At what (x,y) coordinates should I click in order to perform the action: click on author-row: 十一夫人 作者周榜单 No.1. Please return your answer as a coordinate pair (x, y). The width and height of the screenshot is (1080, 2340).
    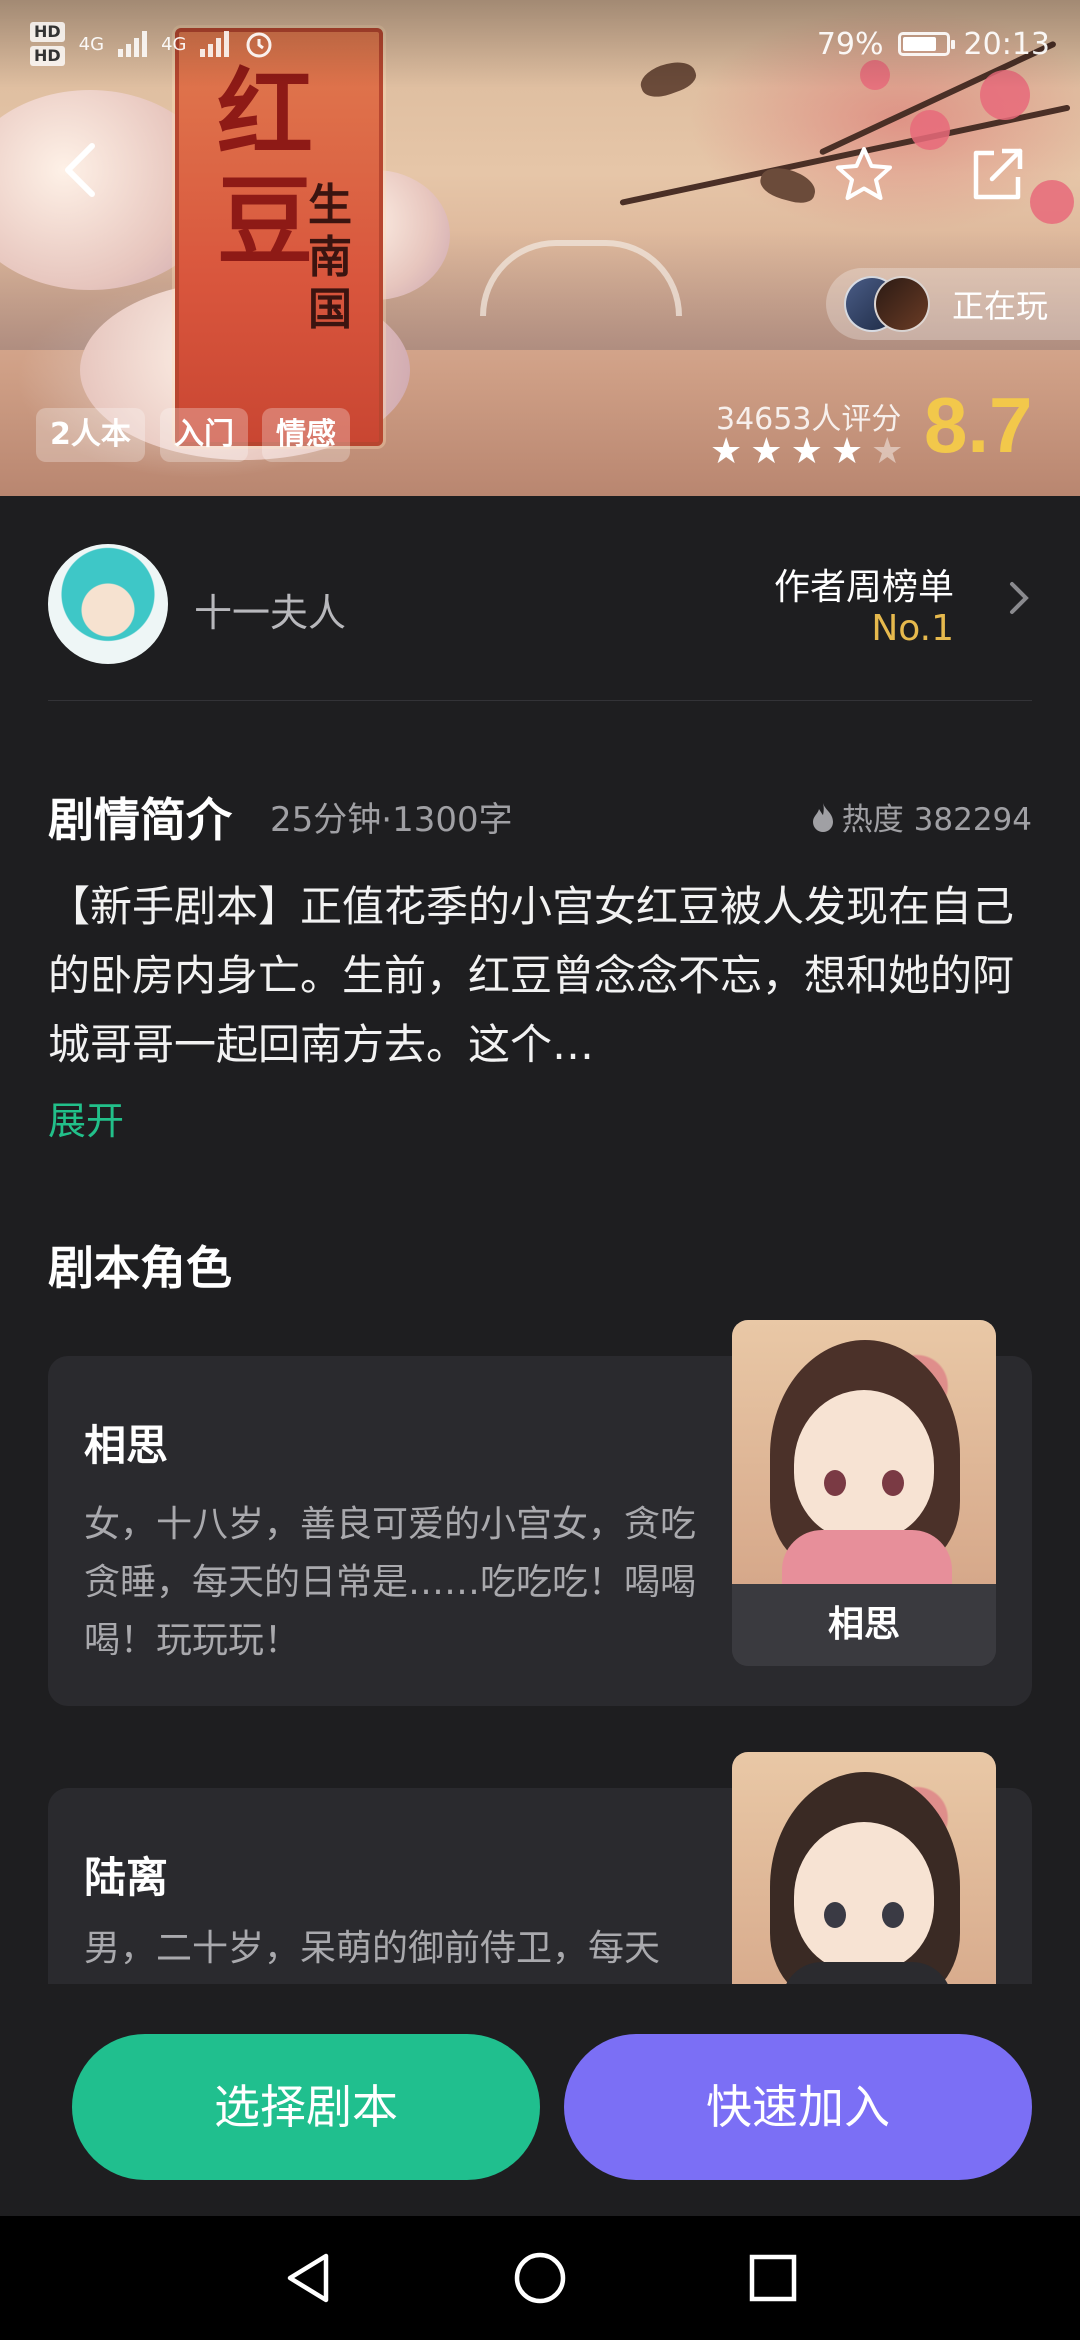
    Looking at the image, I should click on (540, 620).